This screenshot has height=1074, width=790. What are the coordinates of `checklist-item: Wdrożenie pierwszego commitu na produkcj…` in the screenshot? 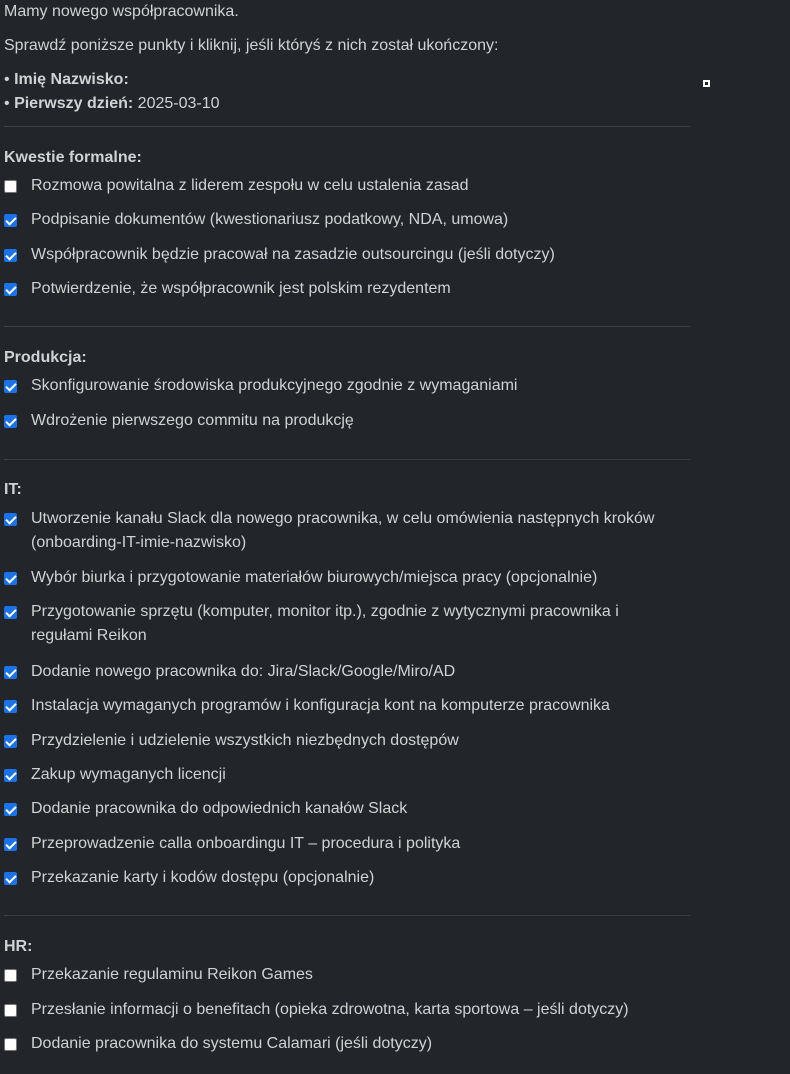 It's located at (344, 422).